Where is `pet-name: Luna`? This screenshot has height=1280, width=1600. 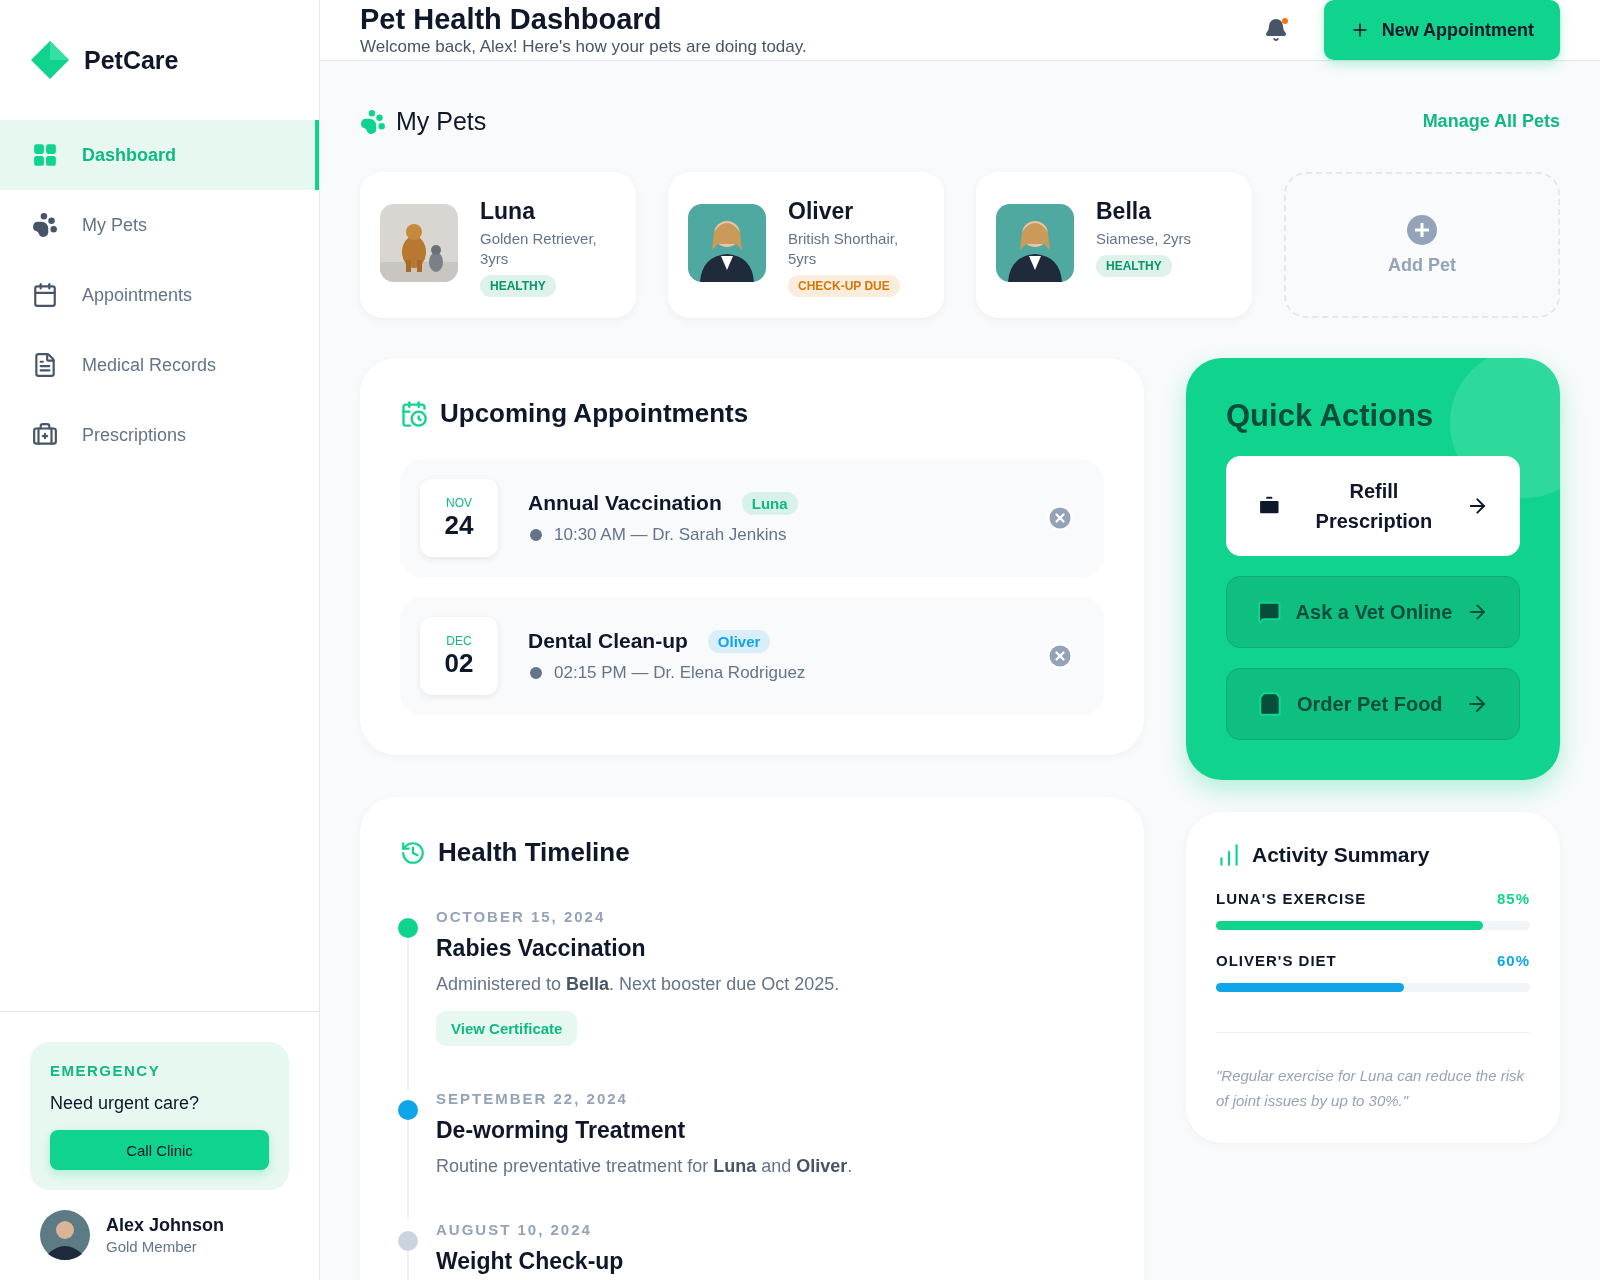 pet-name: Luna is located at coordinates (508, 211).